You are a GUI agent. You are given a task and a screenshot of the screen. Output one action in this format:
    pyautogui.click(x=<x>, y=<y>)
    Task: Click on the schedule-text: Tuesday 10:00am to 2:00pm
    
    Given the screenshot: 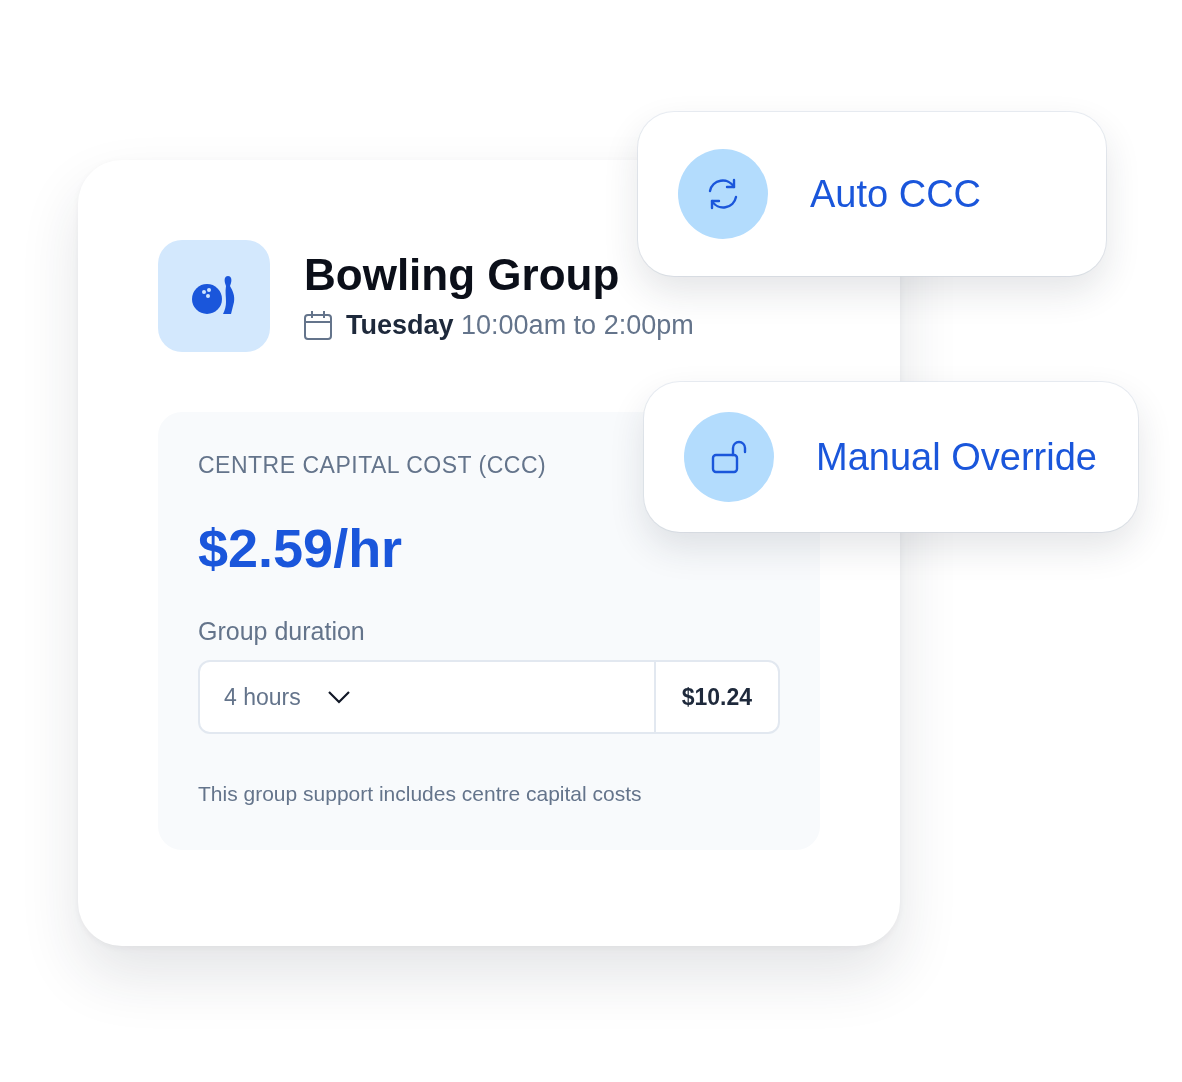 What is the action you would take?
    pyautogui.click(x=520, y=325)
    